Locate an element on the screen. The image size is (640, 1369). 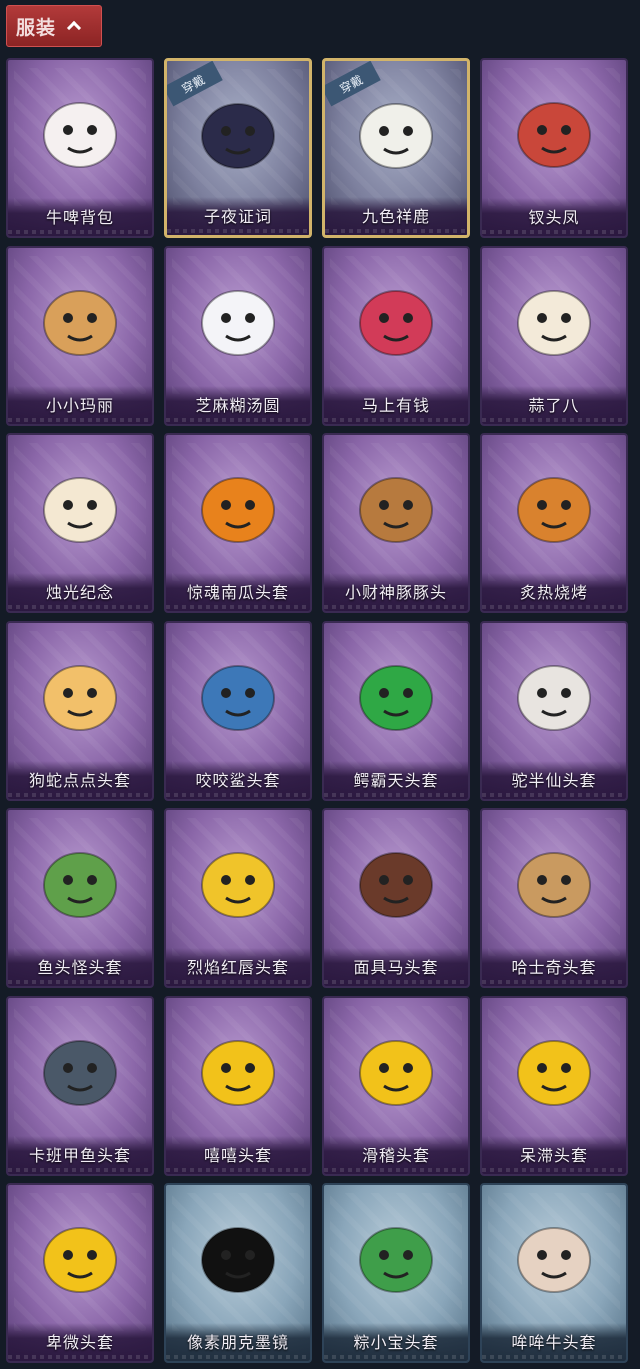
bbq-meat-icon is located at coordinates (554, 510).